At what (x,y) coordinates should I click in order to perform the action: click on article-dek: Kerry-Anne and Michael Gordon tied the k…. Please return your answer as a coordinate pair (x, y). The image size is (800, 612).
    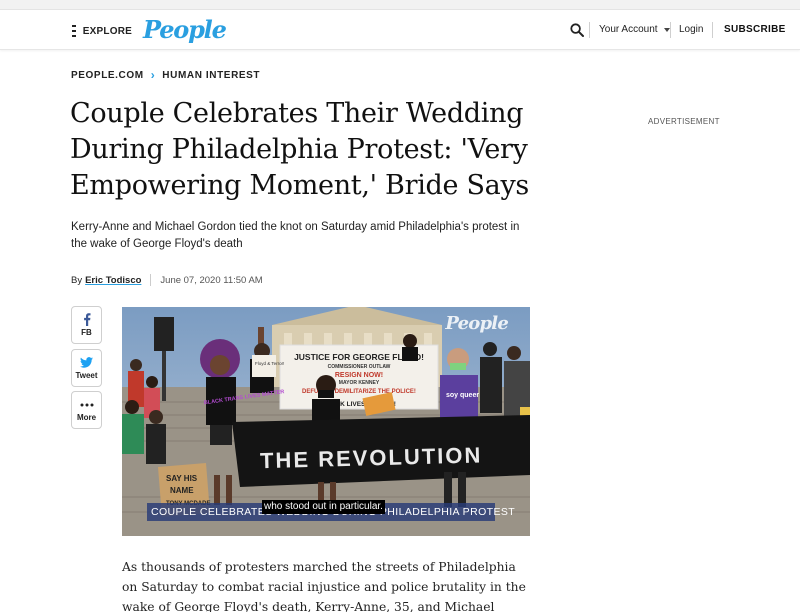
    Looking at the image, I should click on (295, 235).